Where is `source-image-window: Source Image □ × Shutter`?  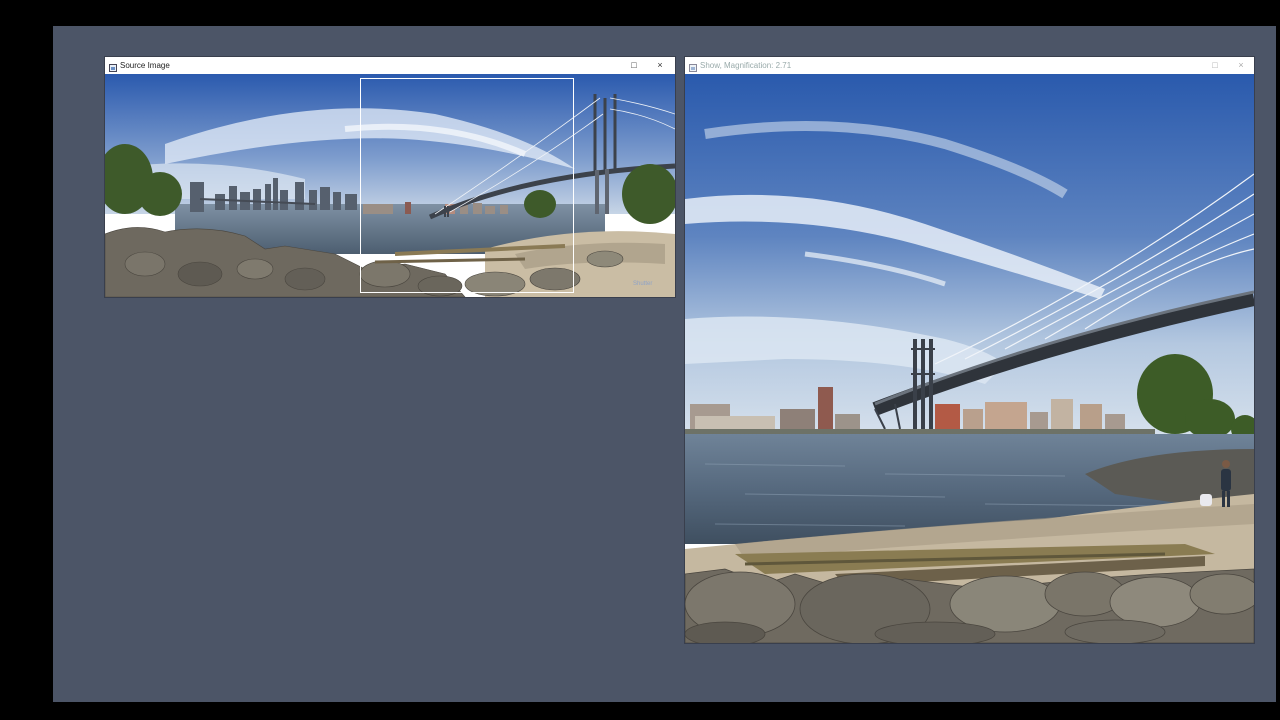
source-image-window: Source Image □ × Shutter is located at coordinates (390, 177).